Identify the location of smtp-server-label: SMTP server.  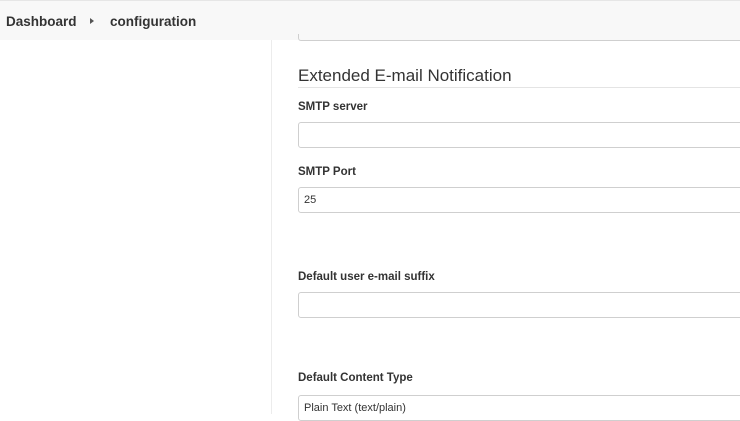
(333, 107).